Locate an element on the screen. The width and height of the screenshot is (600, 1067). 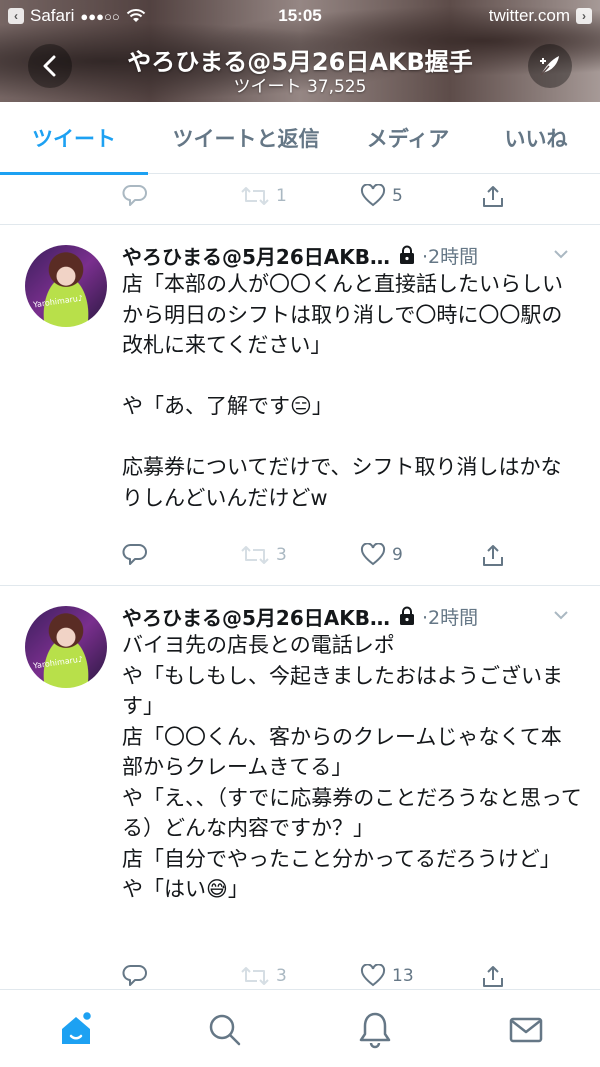
forward-icon: › is located at coordinates (584, 16).